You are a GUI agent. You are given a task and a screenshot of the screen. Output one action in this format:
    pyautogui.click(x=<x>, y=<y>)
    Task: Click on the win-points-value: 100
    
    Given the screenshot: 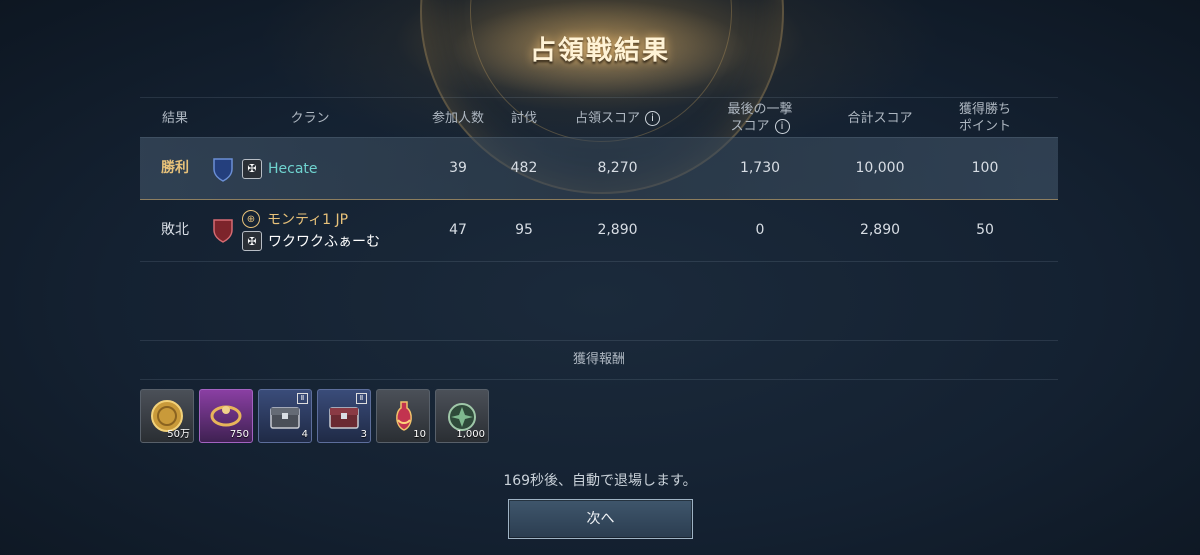 What is the action you would take?
    pyautogui.click(x=985, y=168)
    